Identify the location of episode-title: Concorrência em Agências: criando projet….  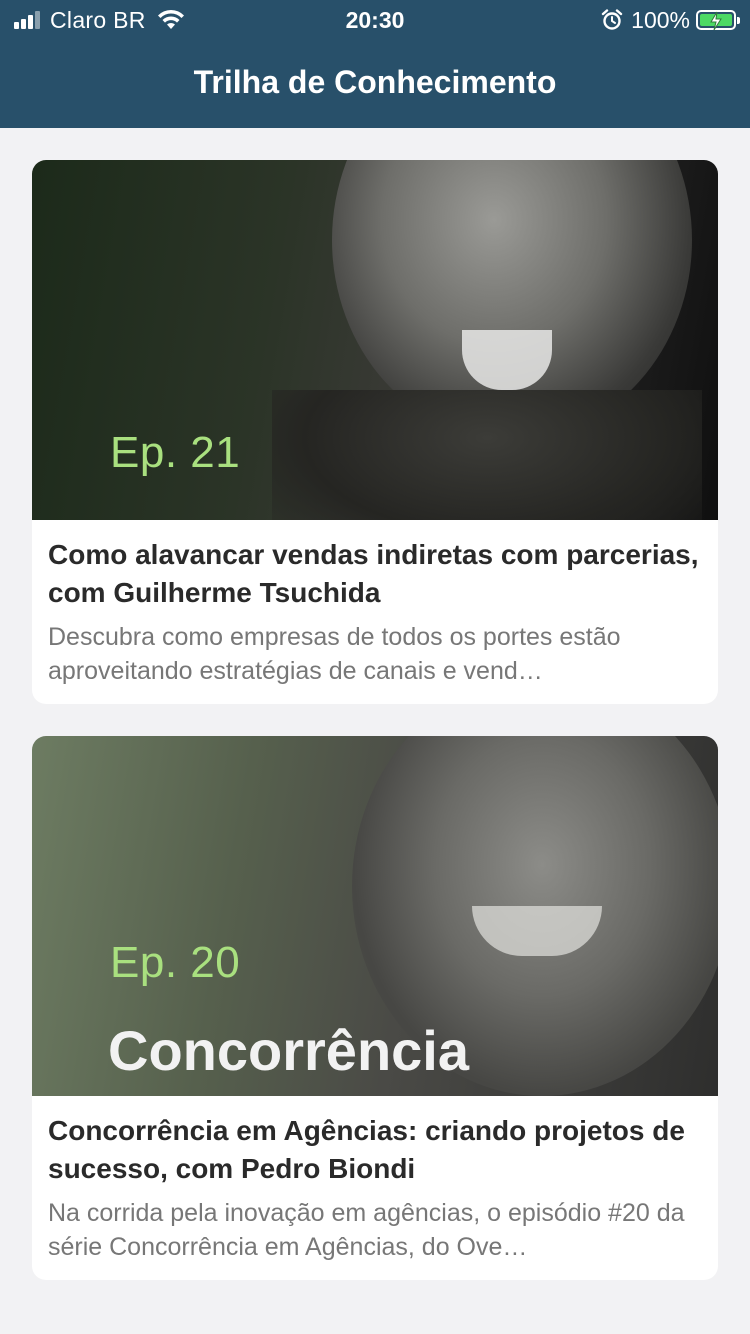
(375, 1150).